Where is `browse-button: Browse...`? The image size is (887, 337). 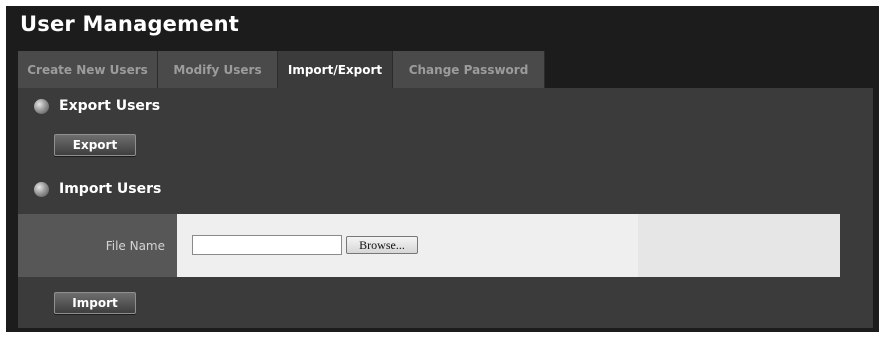 browse-button: Browse... is located at coordinates (382, 245).